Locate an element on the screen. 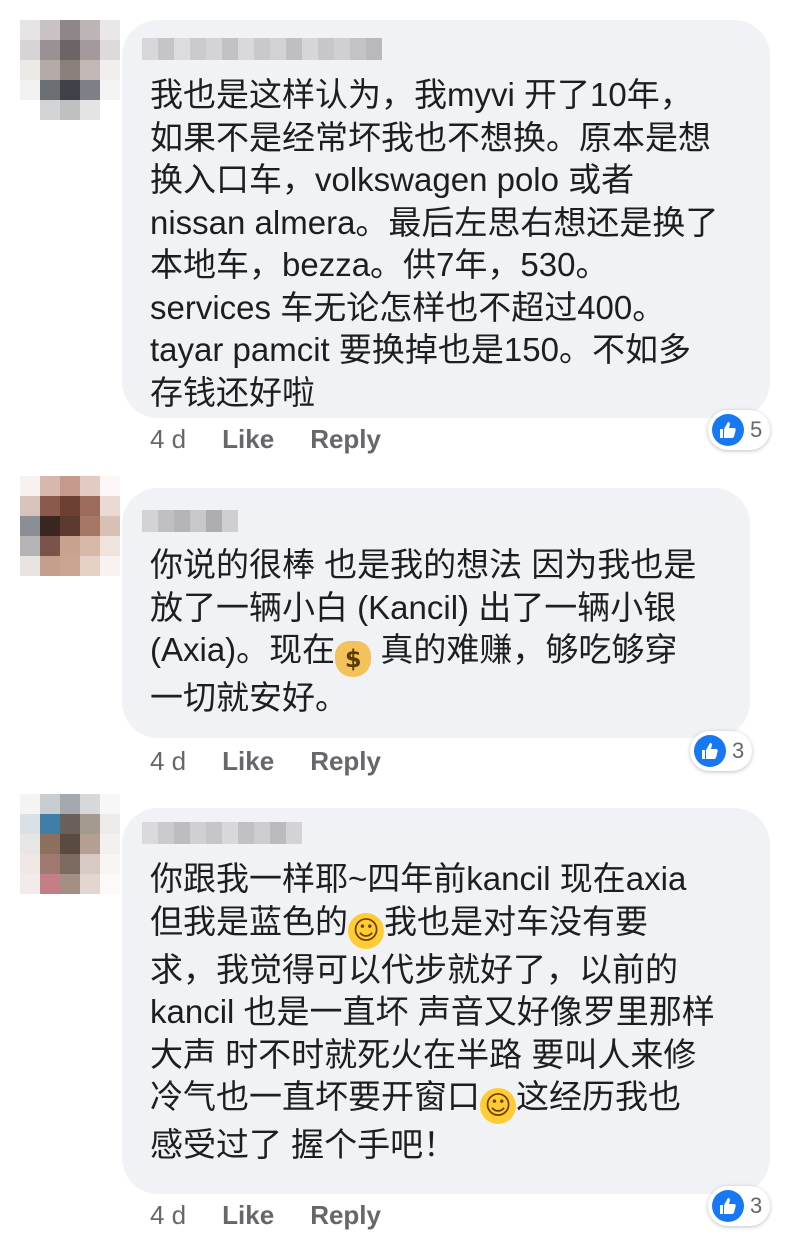 The height and width of the screenshot is (1244, 800). money-bag-icon: $ is located at coordinates (353, 659).